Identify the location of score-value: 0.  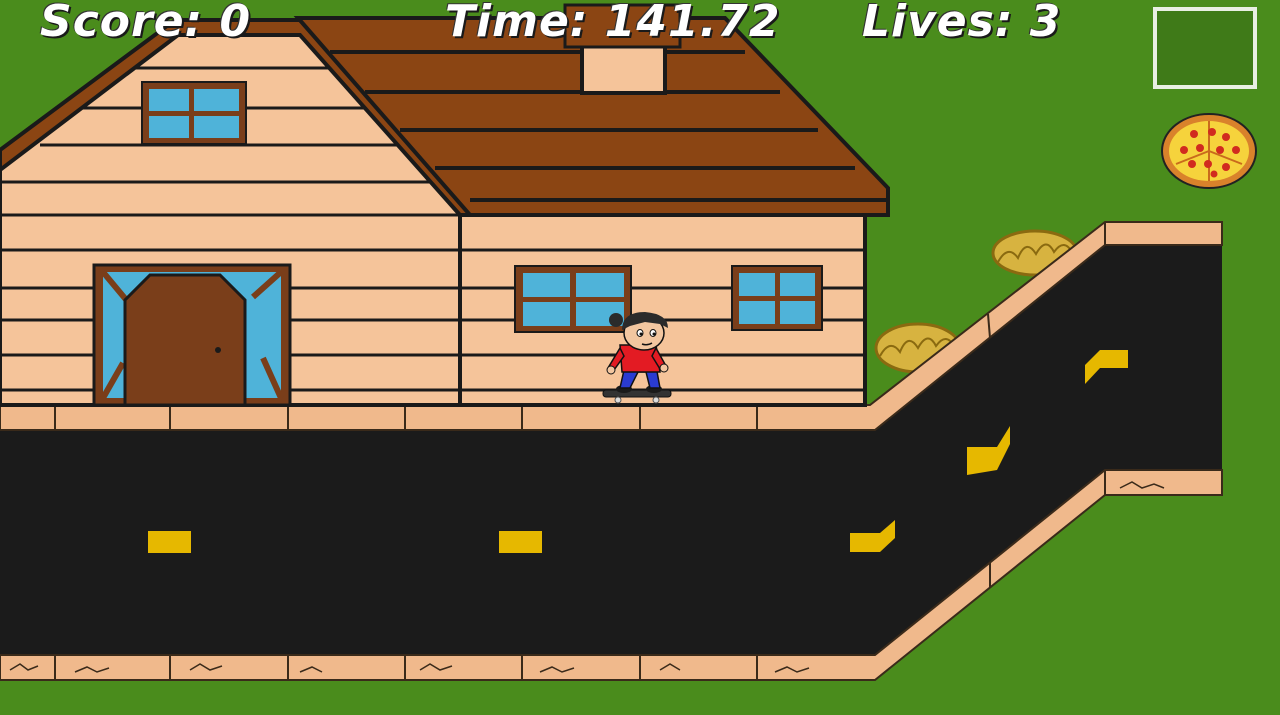
(235, 23).